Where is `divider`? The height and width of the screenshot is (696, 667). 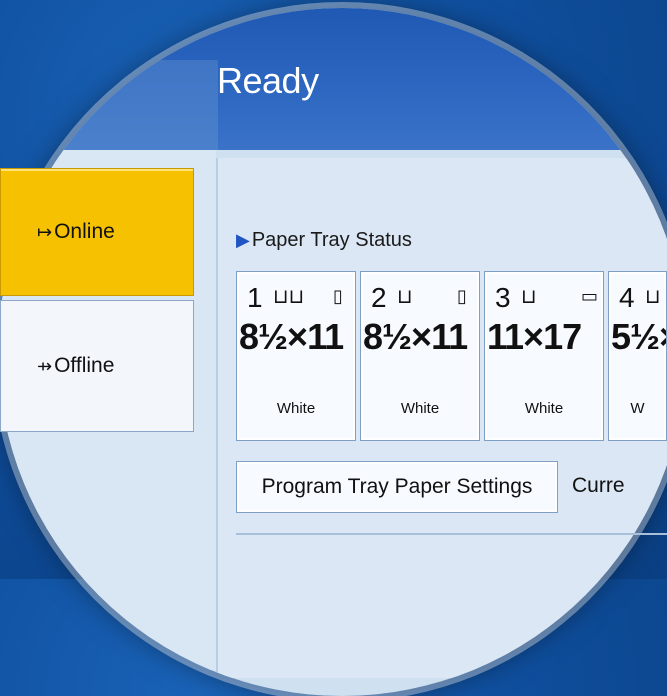 divider is located at coordinates (451, 534).